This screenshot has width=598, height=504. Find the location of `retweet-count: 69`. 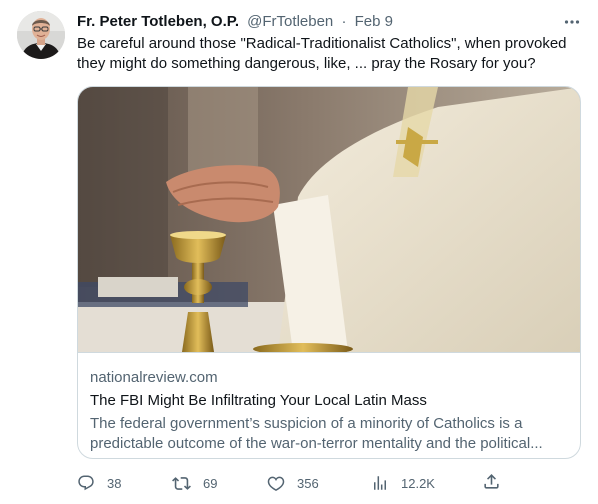

retweet-count: 69 is located at coordinates (210, 483).